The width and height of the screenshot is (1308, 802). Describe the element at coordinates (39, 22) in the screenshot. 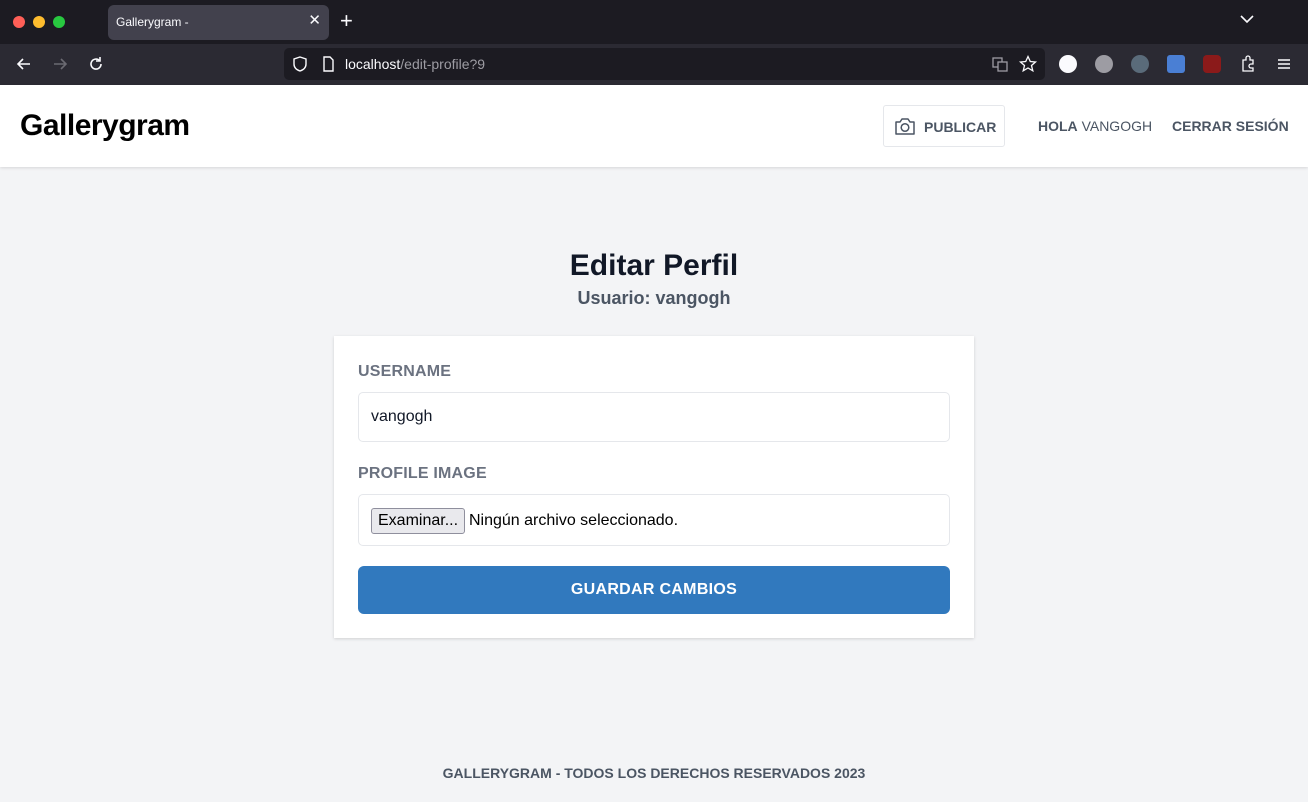

I see `minimize-window-button` at that location.